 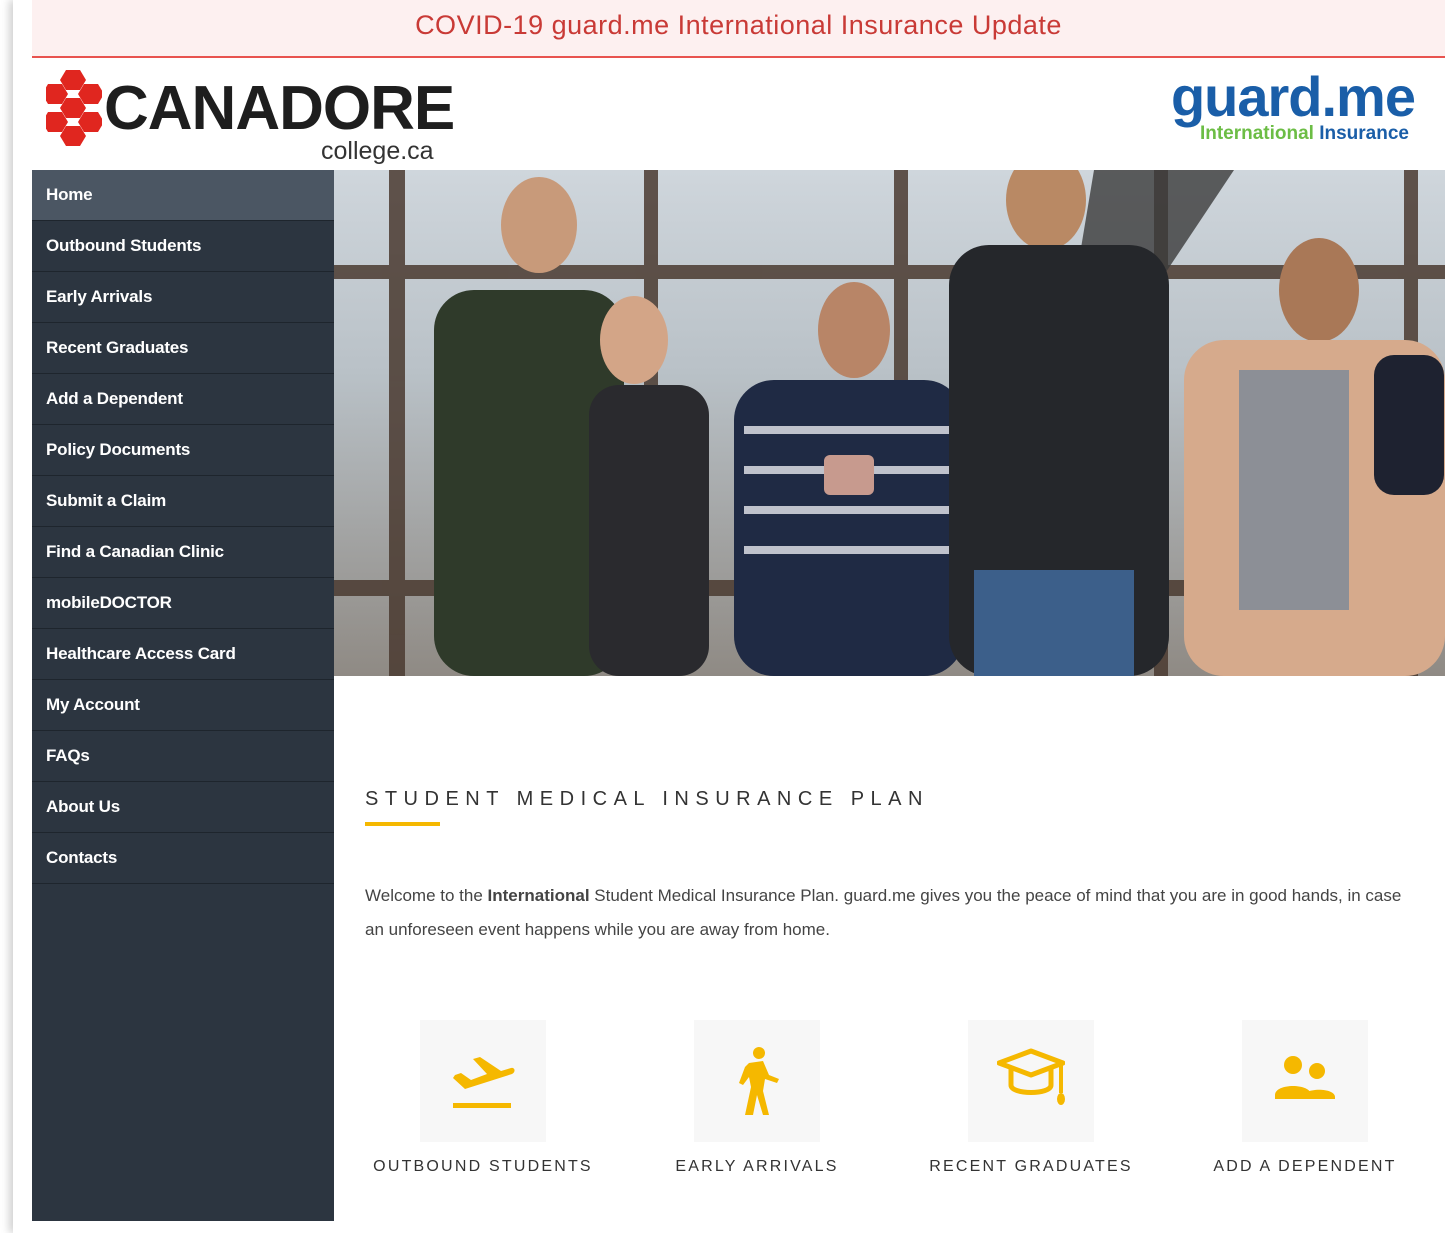 I want to click on sidebar-item-healthcare-card: Healthcare Access Card, so click(x=183, y=654).